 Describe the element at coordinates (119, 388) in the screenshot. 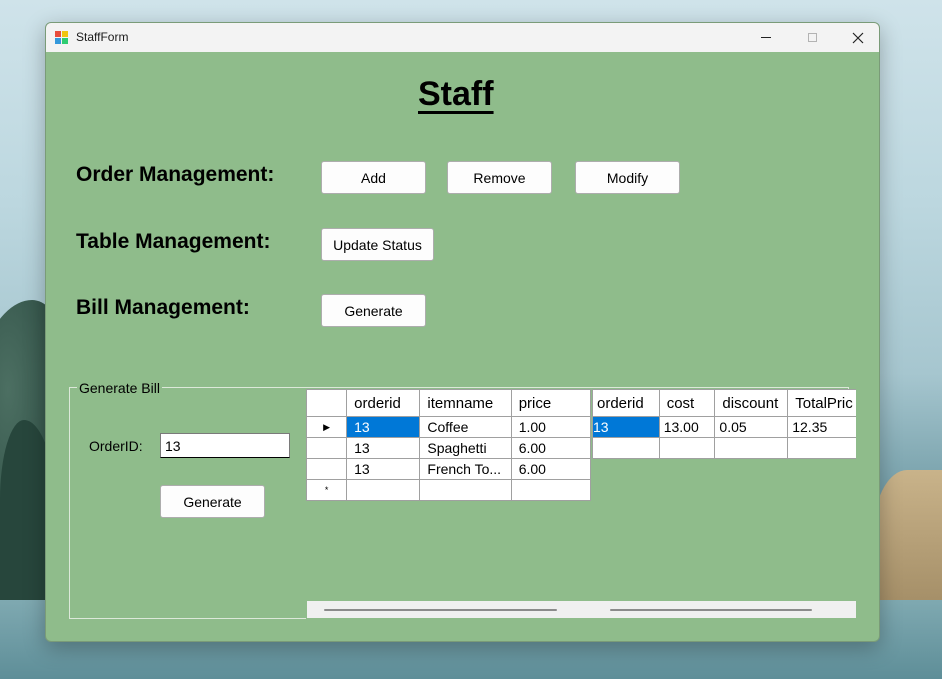

I see `generate-bill-title: Generate Bill` at that location.